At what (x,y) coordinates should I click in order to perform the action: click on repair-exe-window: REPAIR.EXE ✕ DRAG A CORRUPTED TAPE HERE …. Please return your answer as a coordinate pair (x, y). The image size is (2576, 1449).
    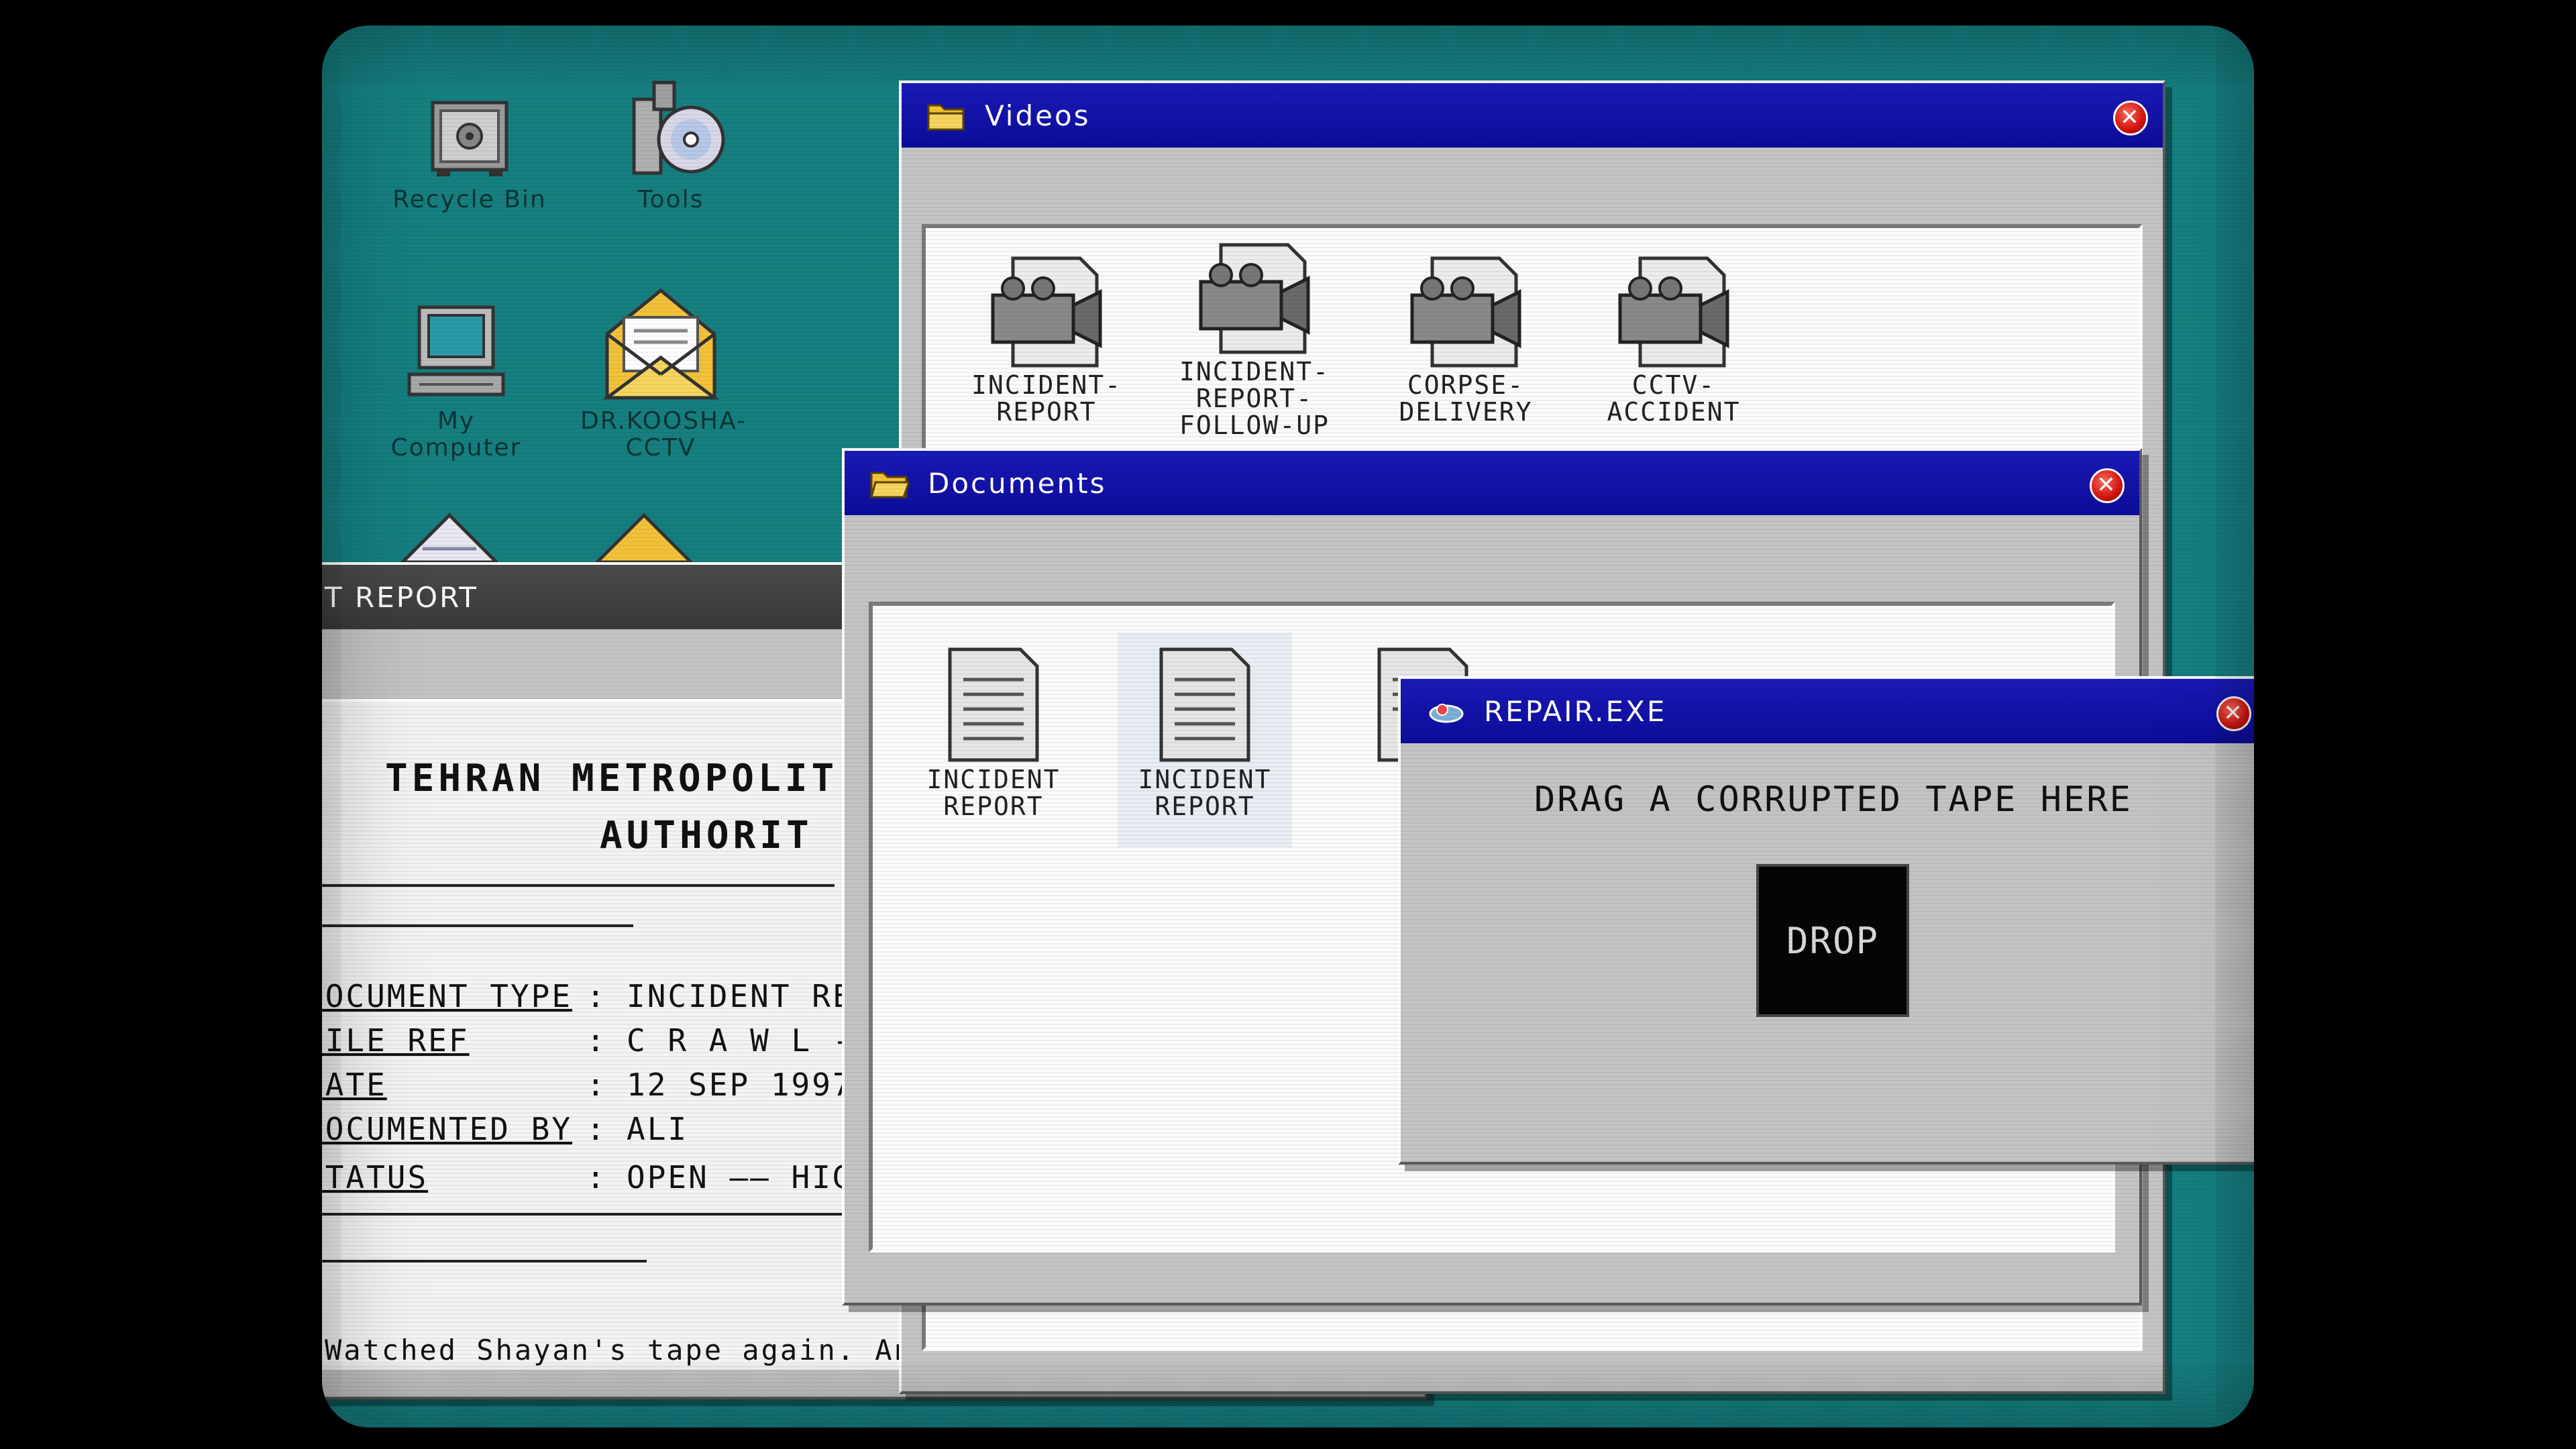
    Looking at the image, I should click on (1826, 920).